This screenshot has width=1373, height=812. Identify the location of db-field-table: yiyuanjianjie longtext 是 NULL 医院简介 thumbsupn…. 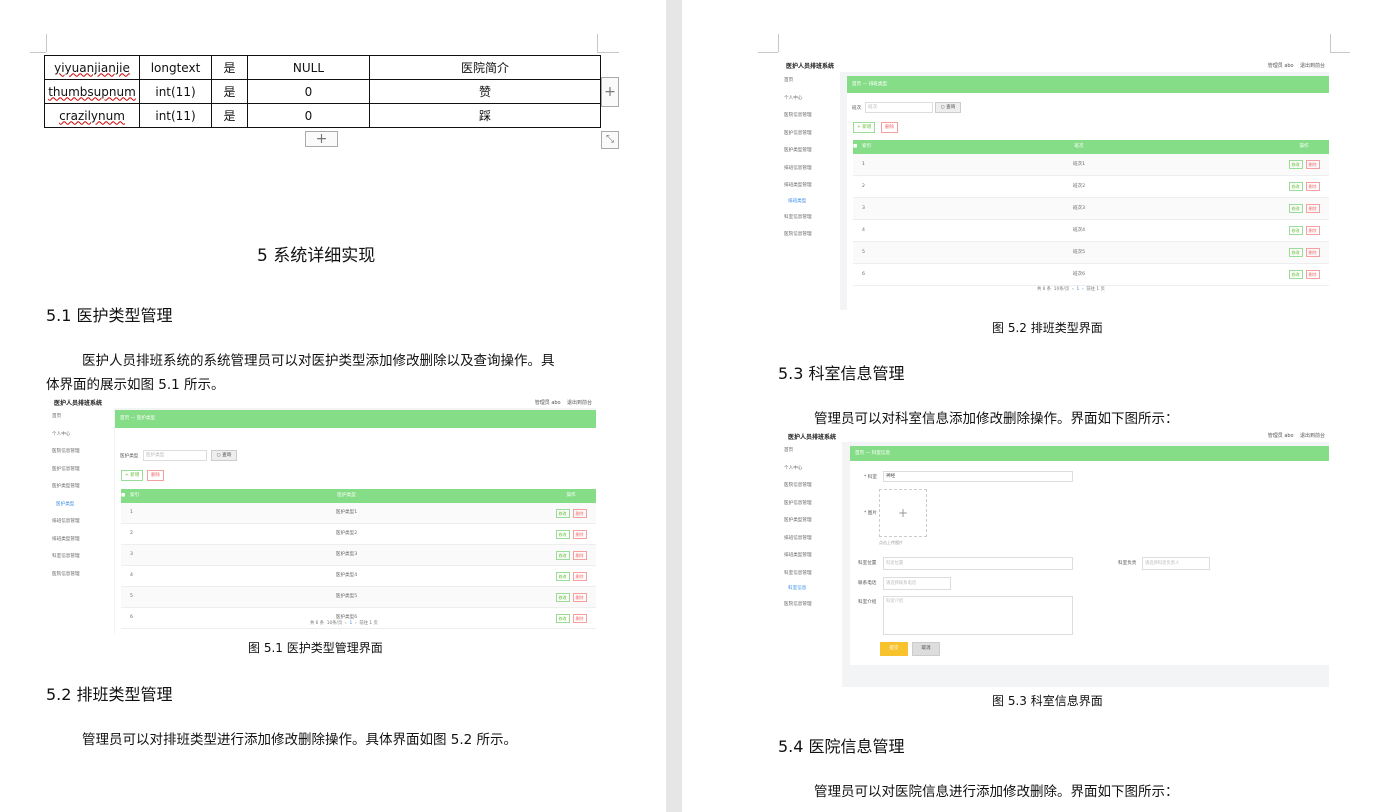
(322, 91).